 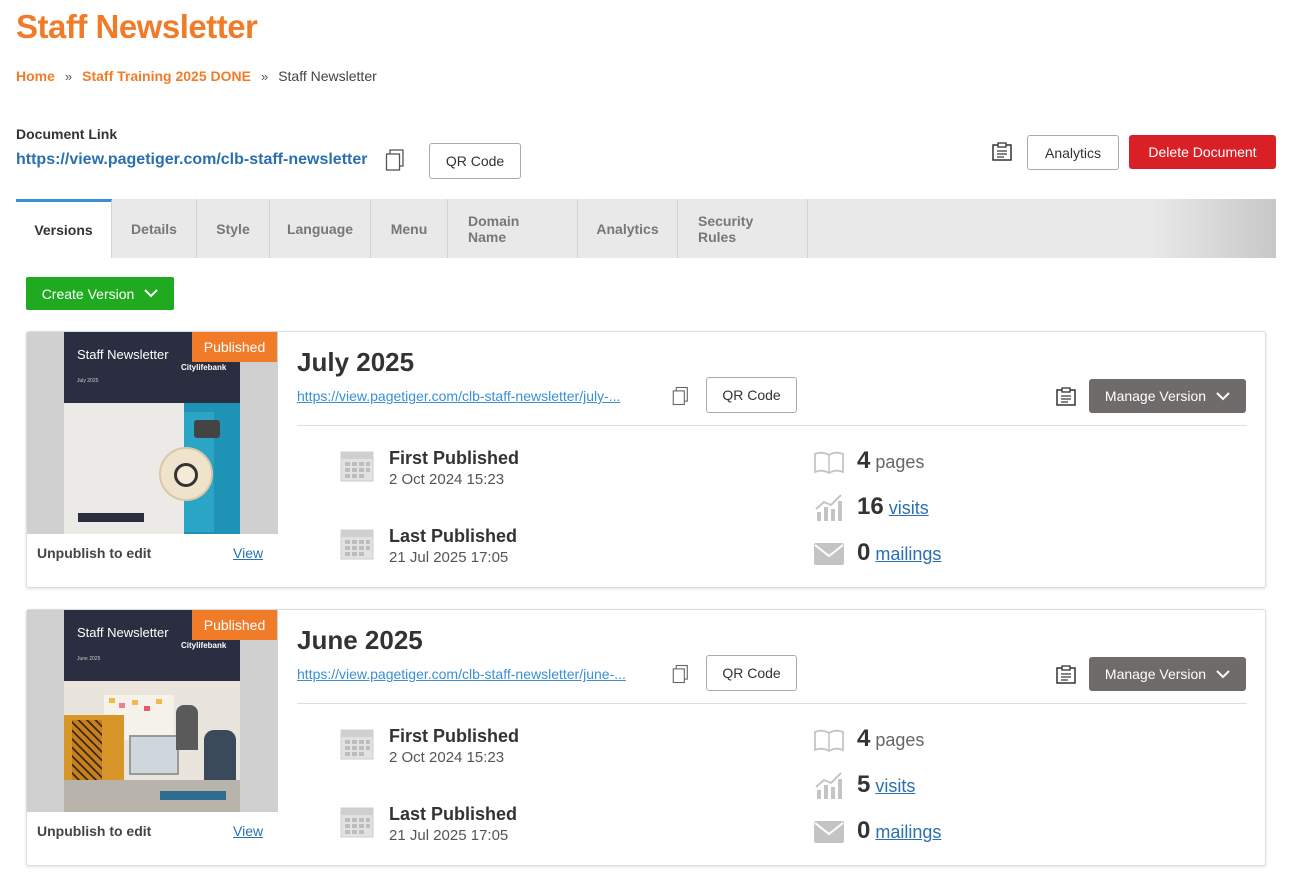 I want to click on create-version-button: Create Version, so click(x=100, y=293).